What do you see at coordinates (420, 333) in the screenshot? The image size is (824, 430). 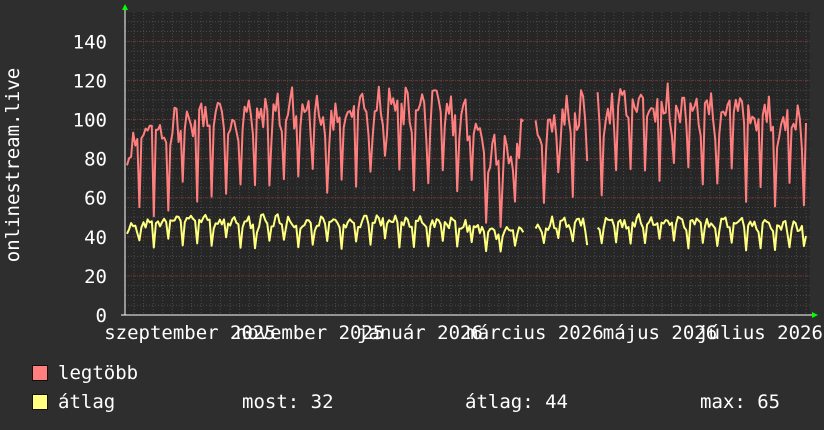 I see `x-tick-label: január 2026` at bounding box center [420, 333].